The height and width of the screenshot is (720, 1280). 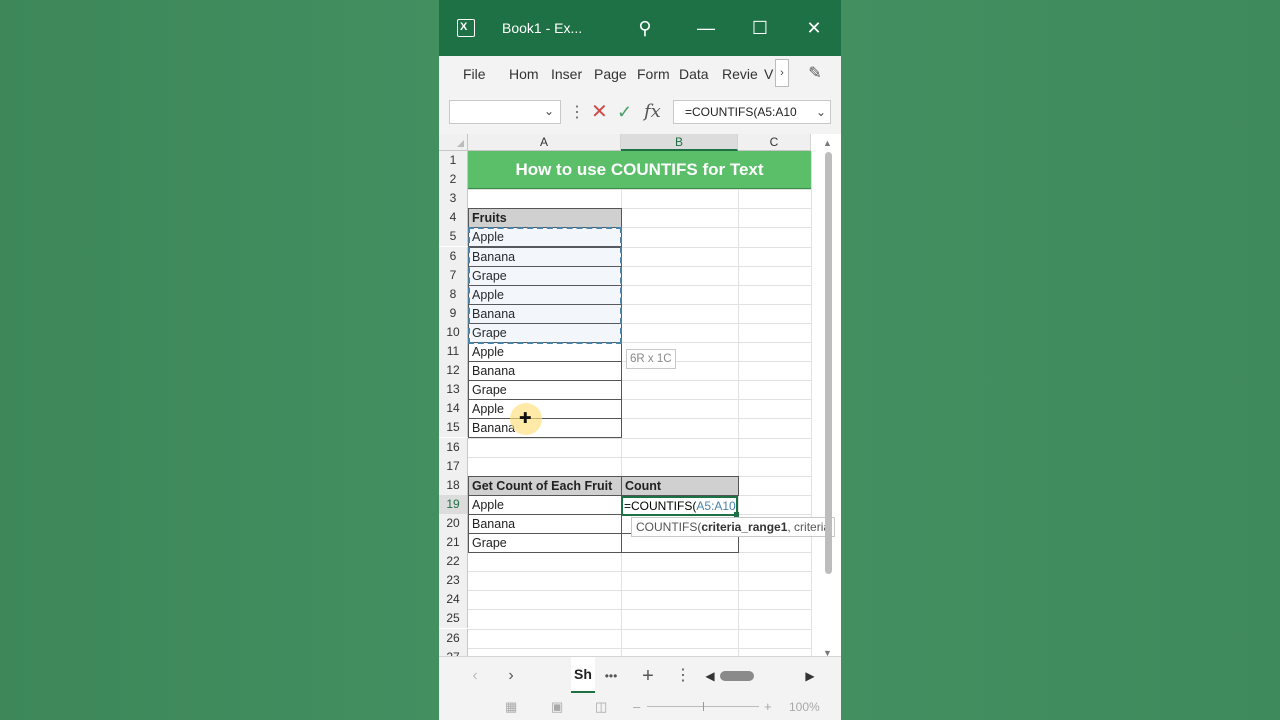 I want to click on sheet-menu-icon: ⋮, so click(x=683, y=676).